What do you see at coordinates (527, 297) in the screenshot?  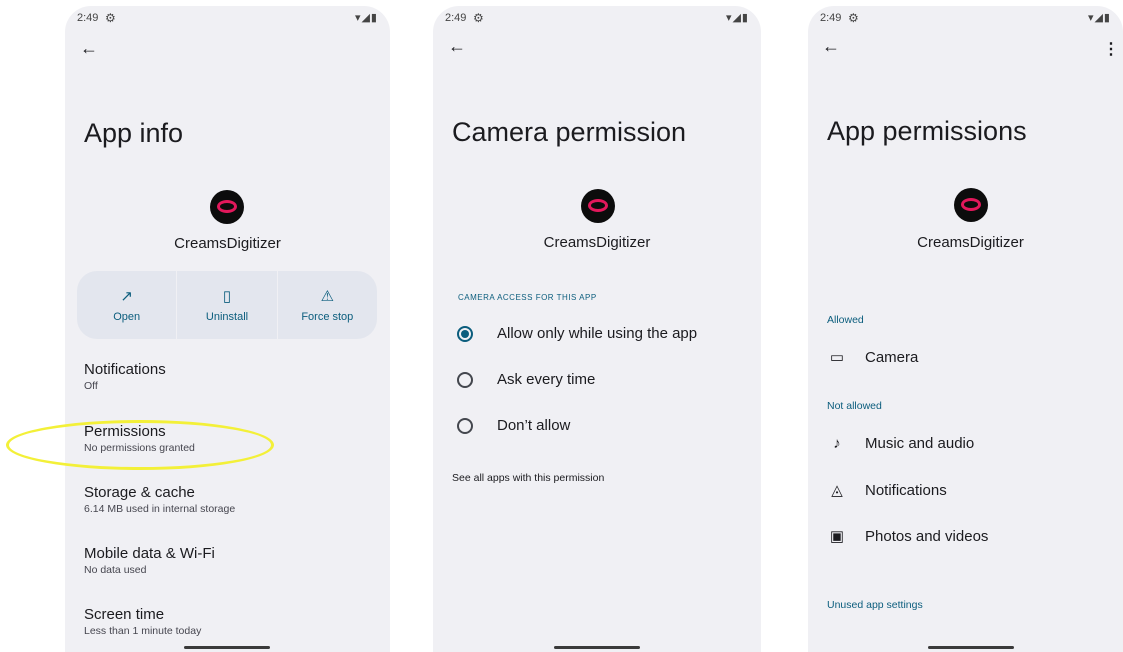 I see `section-header: CAMERA ACCESS FOR THIS APP` at bounding box center [527, 297].